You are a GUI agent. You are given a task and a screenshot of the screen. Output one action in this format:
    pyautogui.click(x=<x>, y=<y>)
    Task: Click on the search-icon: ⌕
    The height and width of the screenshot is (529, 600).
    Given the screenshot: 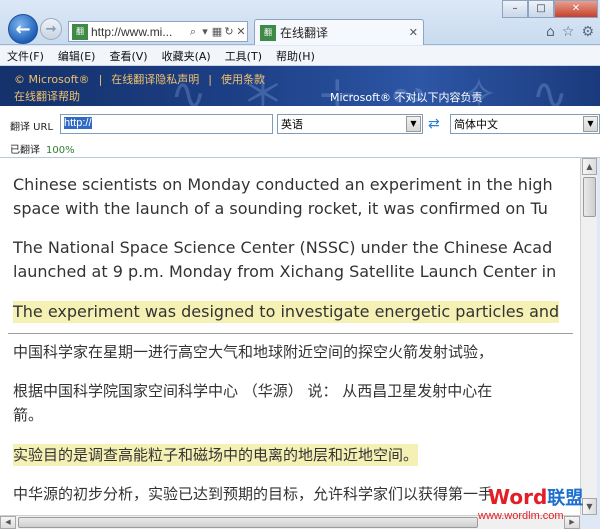 What is the action you would take?
    pyautogui.click(x=193, y=32)
    